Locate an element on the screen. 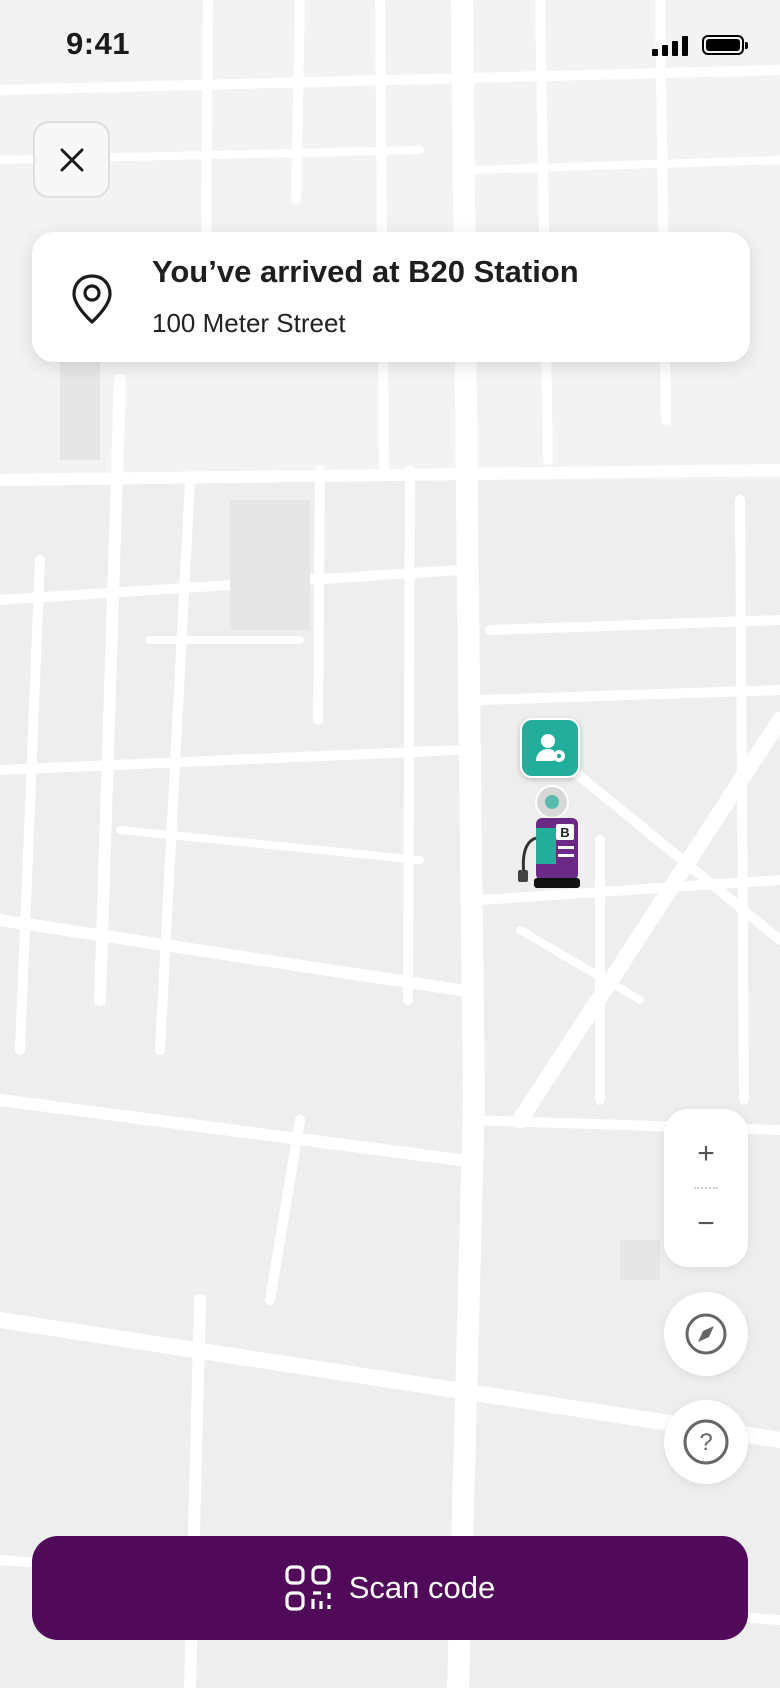 The image size is (780, 1688). status-time: 9:41 is located at coordinates (98, 43).